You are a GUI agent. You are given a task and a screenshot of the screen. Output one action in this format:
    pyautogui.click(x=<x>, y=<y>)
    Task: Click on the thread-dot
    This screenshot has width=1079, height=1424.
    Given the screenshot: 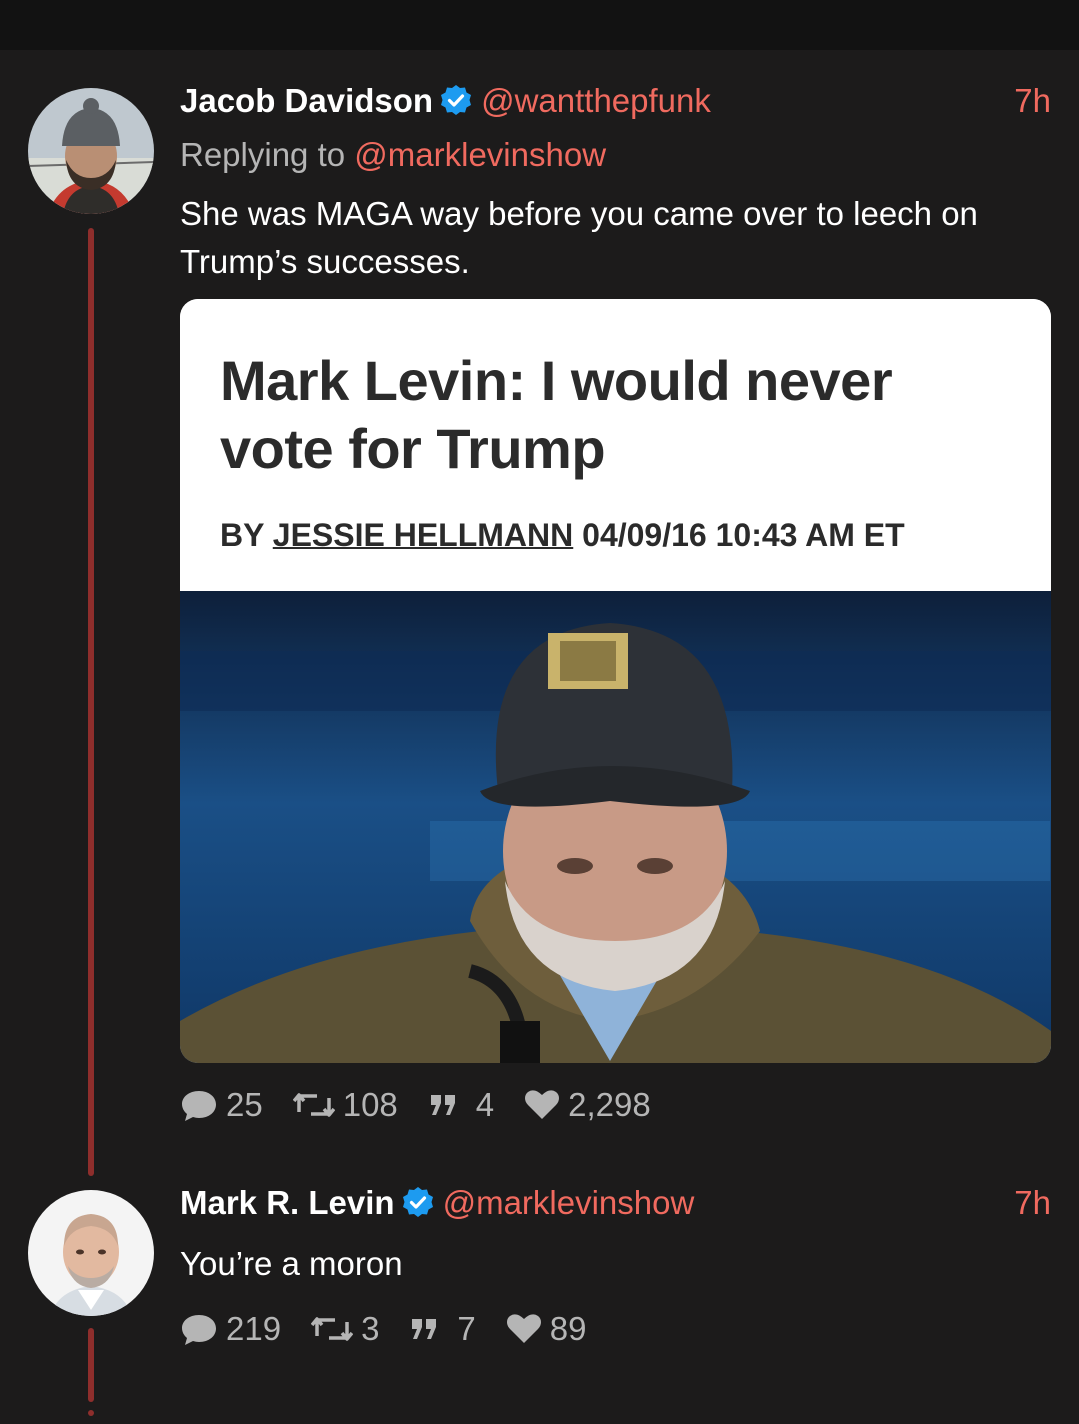 What is the action you would take?
    pyautogui.click(x=91, y=1413)
    